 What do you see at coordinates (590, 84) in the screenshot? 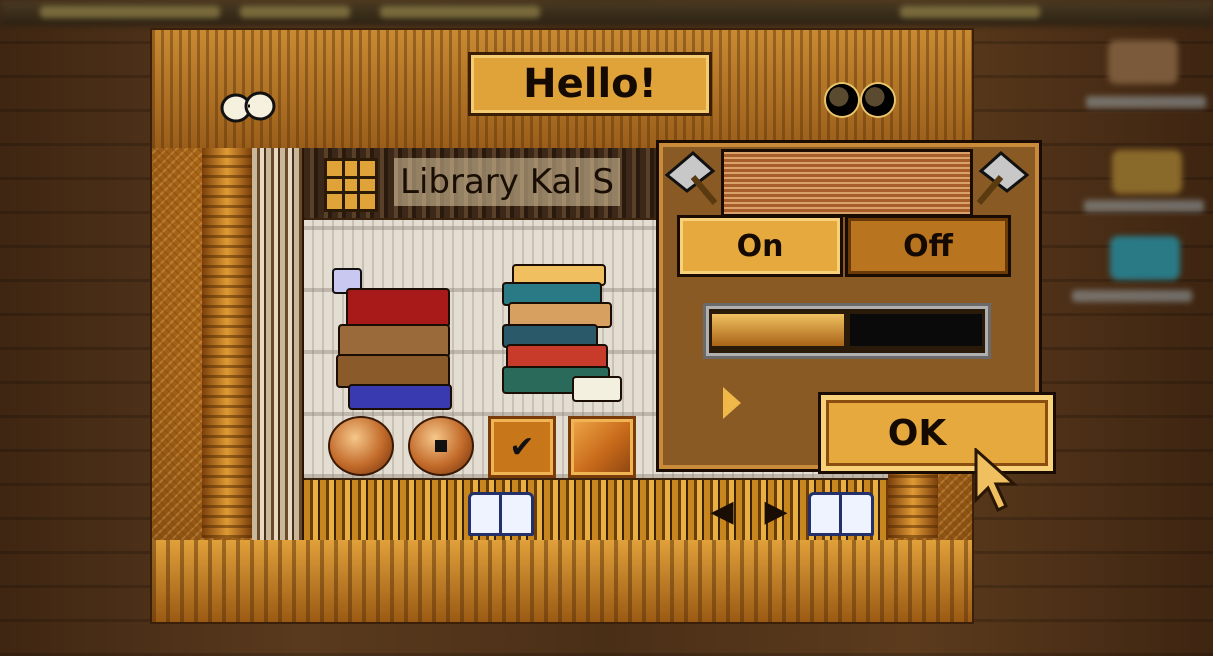
I see `window-title: Hello!` at bounding box center [590, 84].